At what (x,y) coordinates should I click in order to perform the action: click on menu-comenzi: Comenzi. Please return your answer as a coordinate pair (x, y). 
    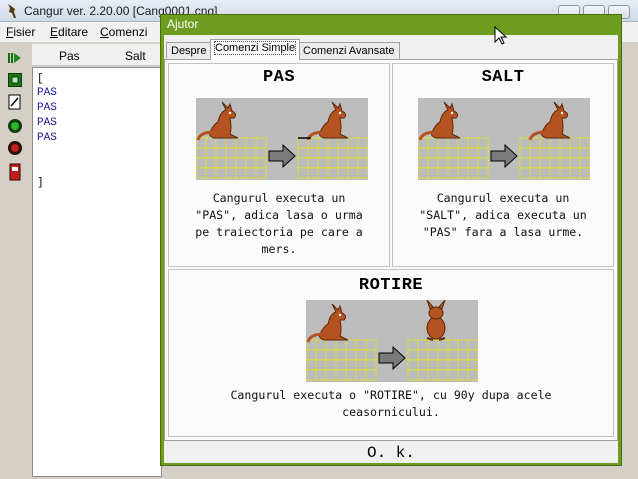
    Looking at the image, I should click on (123, 32).